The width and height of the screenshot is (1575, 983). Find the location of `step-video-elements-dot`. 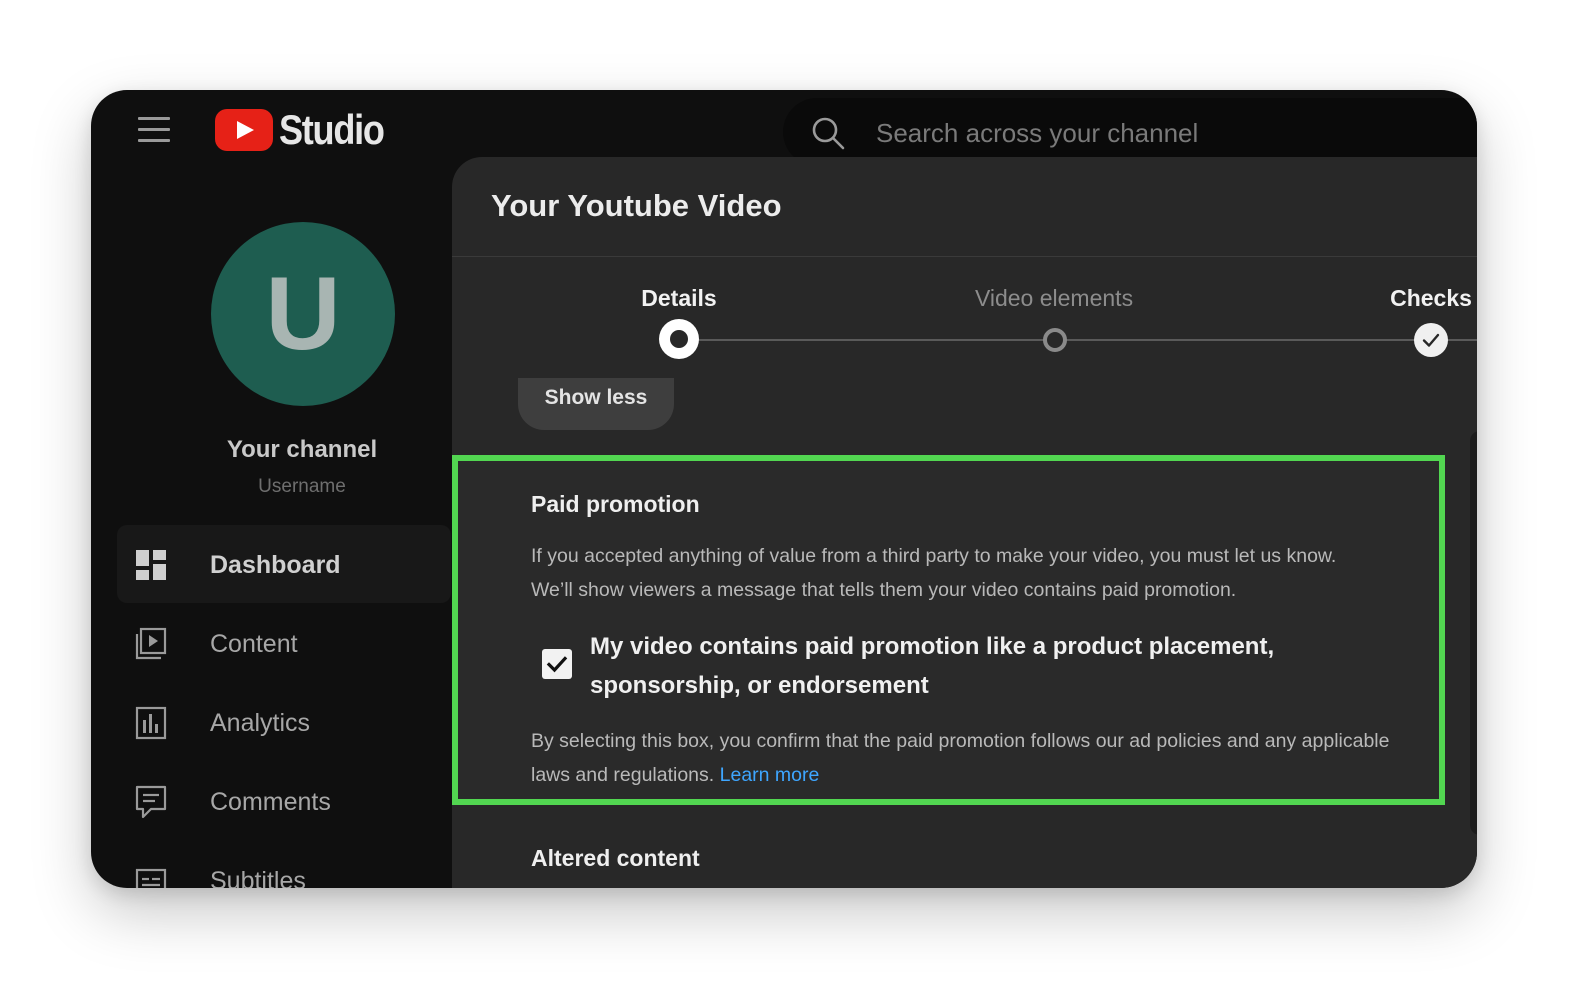

step-video-elements-dot is located at coordinates (1055, 340).